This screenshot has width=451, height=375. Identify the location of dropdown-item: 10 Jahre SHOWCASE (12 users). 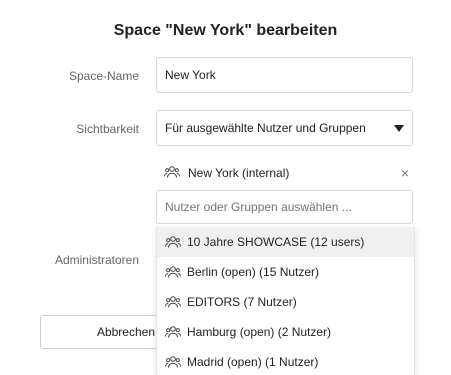
(285, 242).